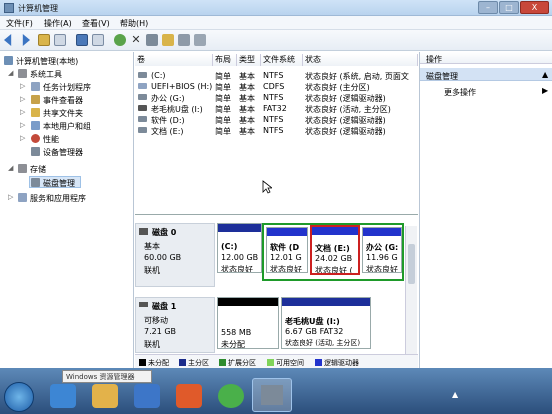 The height and width of the screenshot is (414, 552). What do you see at coordinates (455, 394) in the screenshot?
I see `tray-flag-icon: ▲` at bounding box center [455, 394].